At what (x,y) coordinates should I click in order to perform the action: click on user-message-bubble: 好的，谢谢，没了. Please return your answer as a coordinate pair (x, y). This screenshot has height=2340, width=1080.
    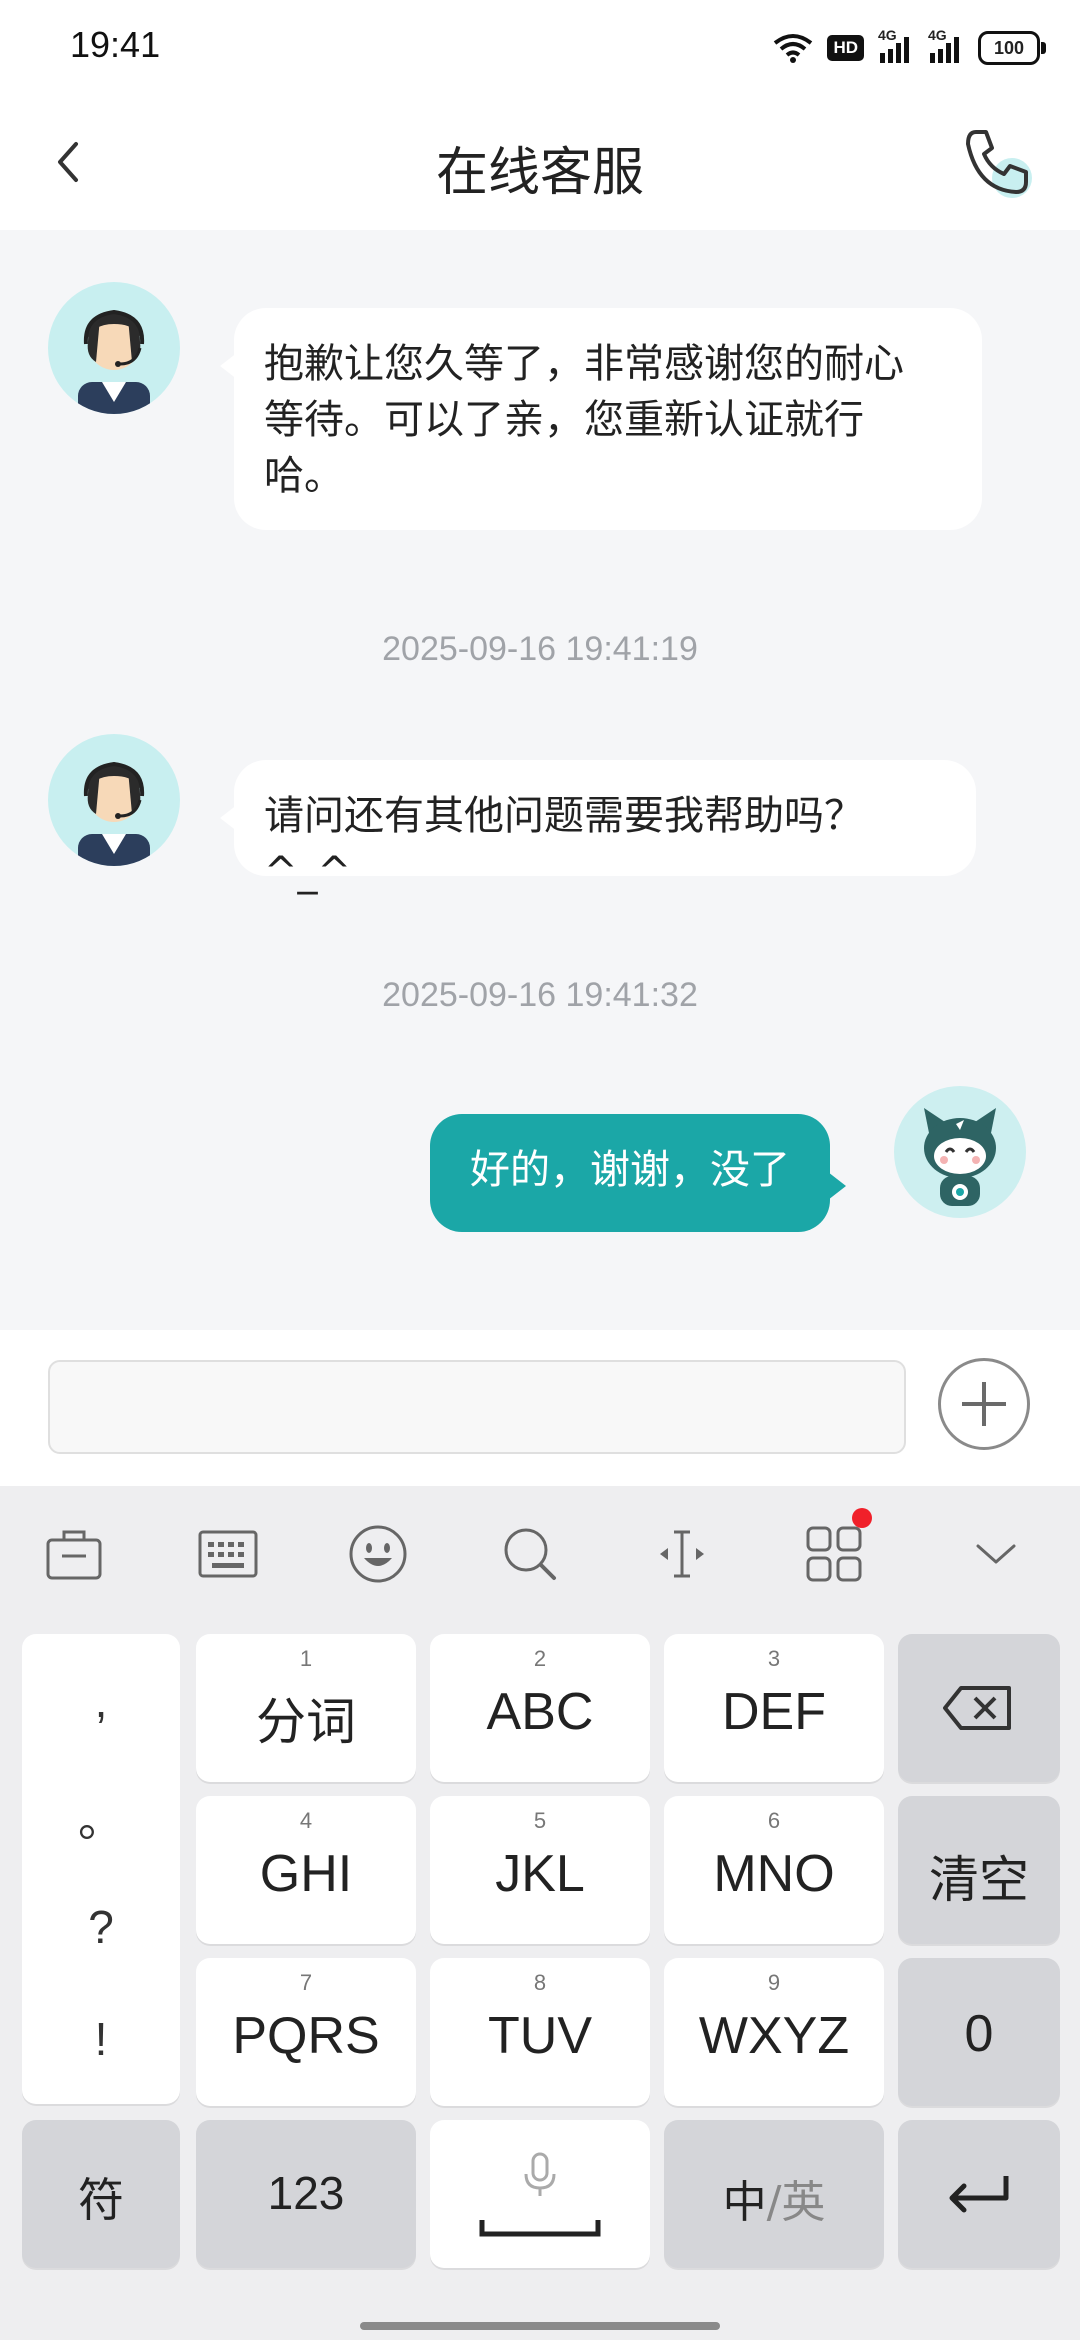
    Looking at the image, I should click on (638, 1173).